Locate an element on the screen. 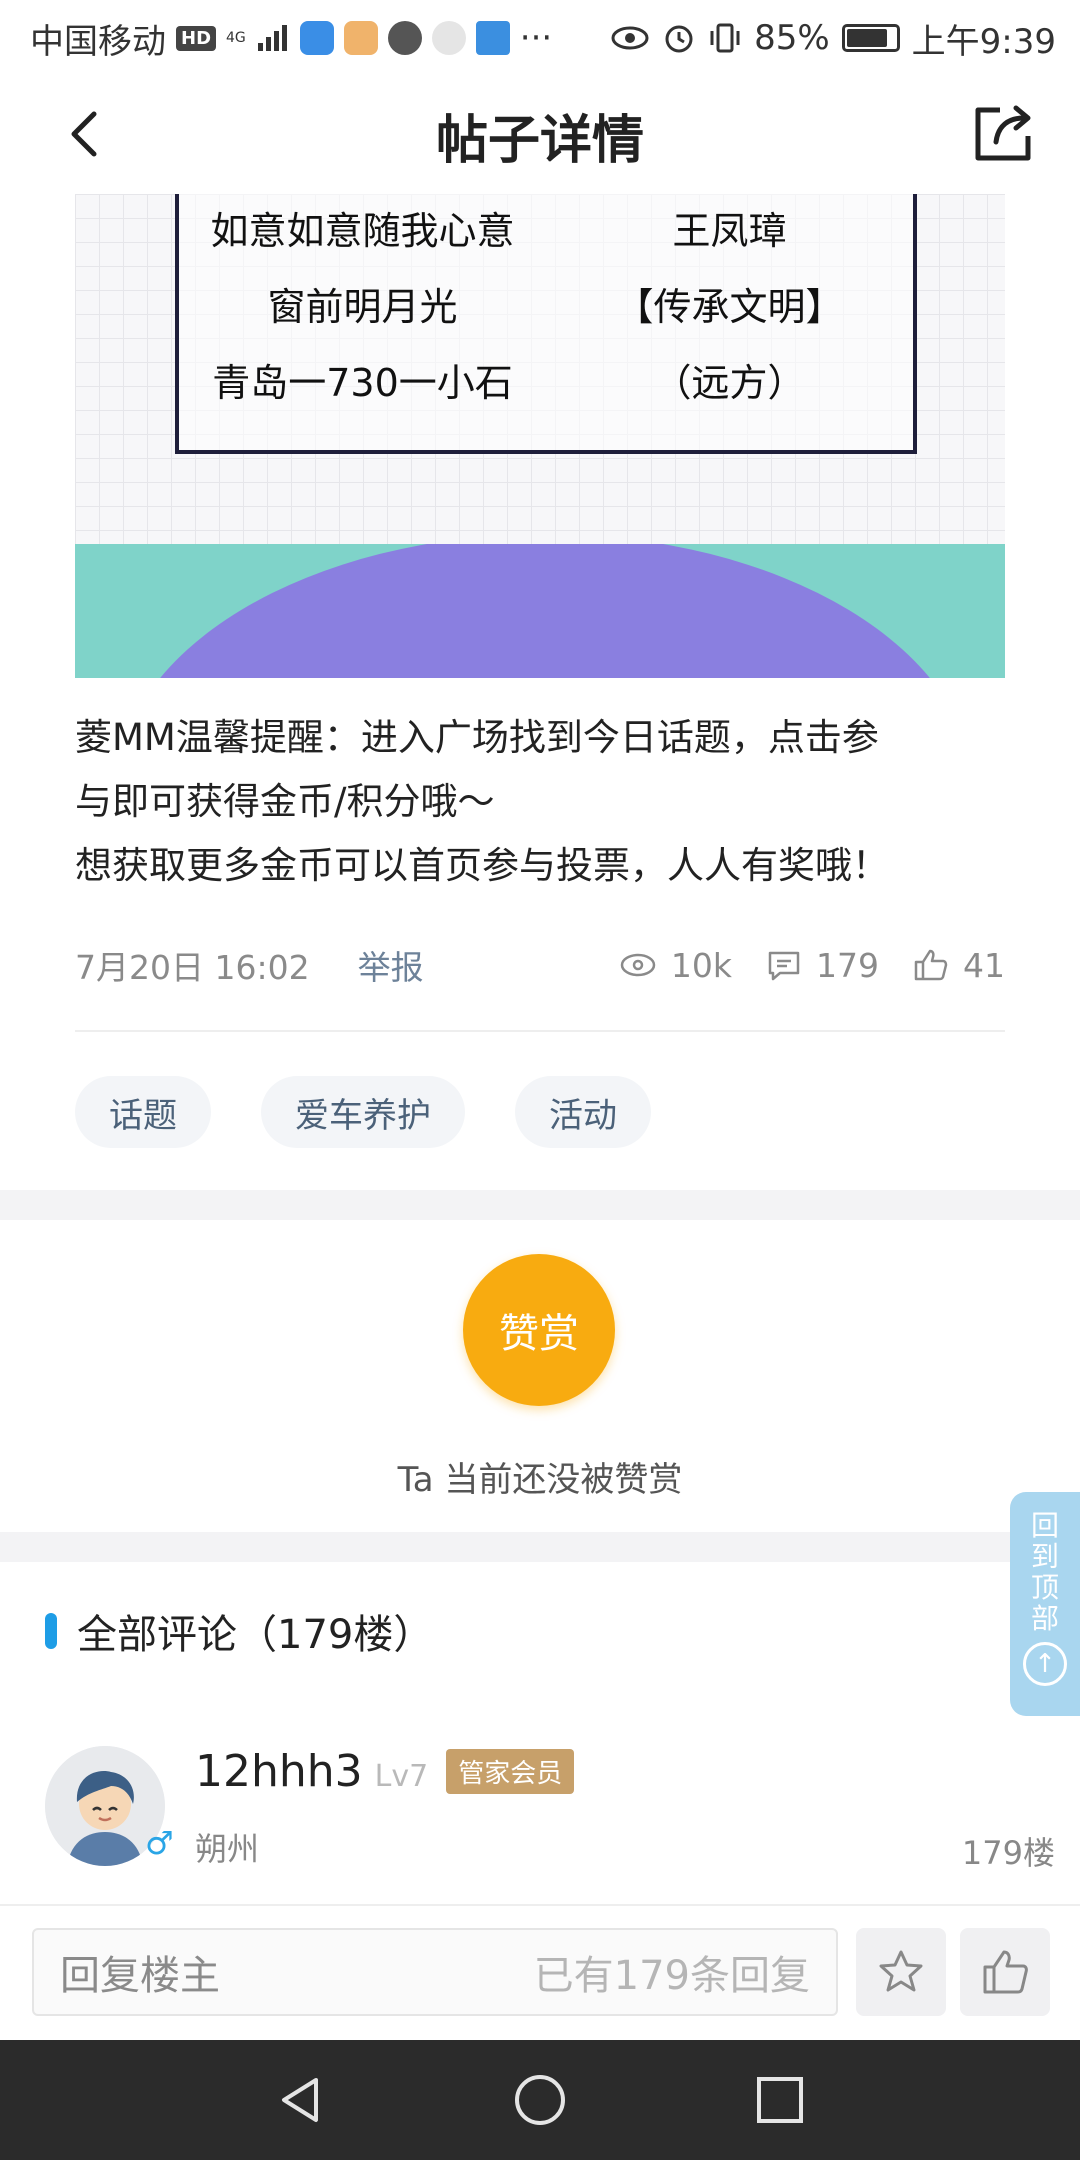 The height and width of the screenshot is (2160, 1080). view-count: 10k is located at coordinates (675, 965).